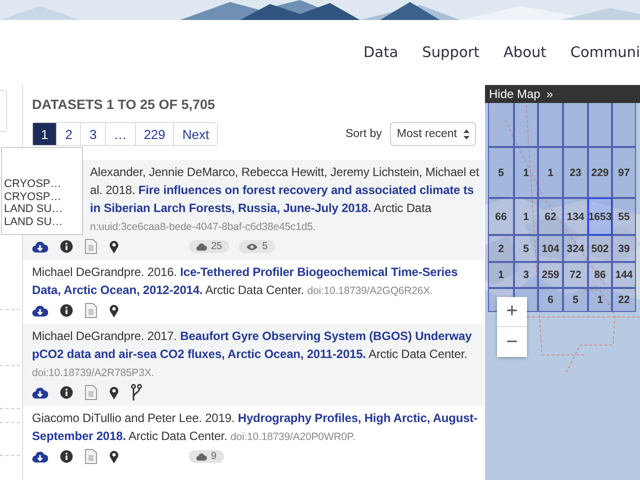 Image resolution: width=640 pixels, height=480 pixels. Describe the element at coordinates (624, 172) in the screenshot. I see `map-grid-cell: 97` at that location.